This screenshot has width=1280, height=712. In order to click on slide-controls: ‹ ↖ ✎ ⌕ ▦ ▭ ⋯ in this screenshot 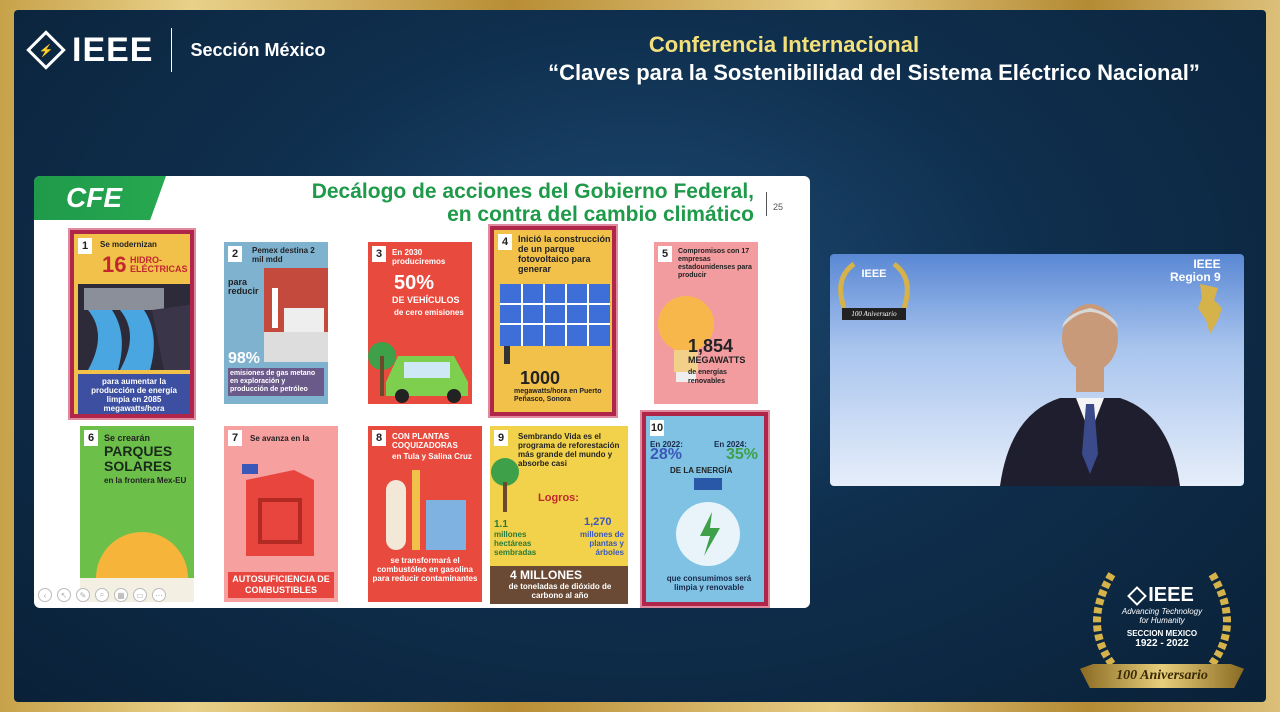, I will do `click(102, 595)`.